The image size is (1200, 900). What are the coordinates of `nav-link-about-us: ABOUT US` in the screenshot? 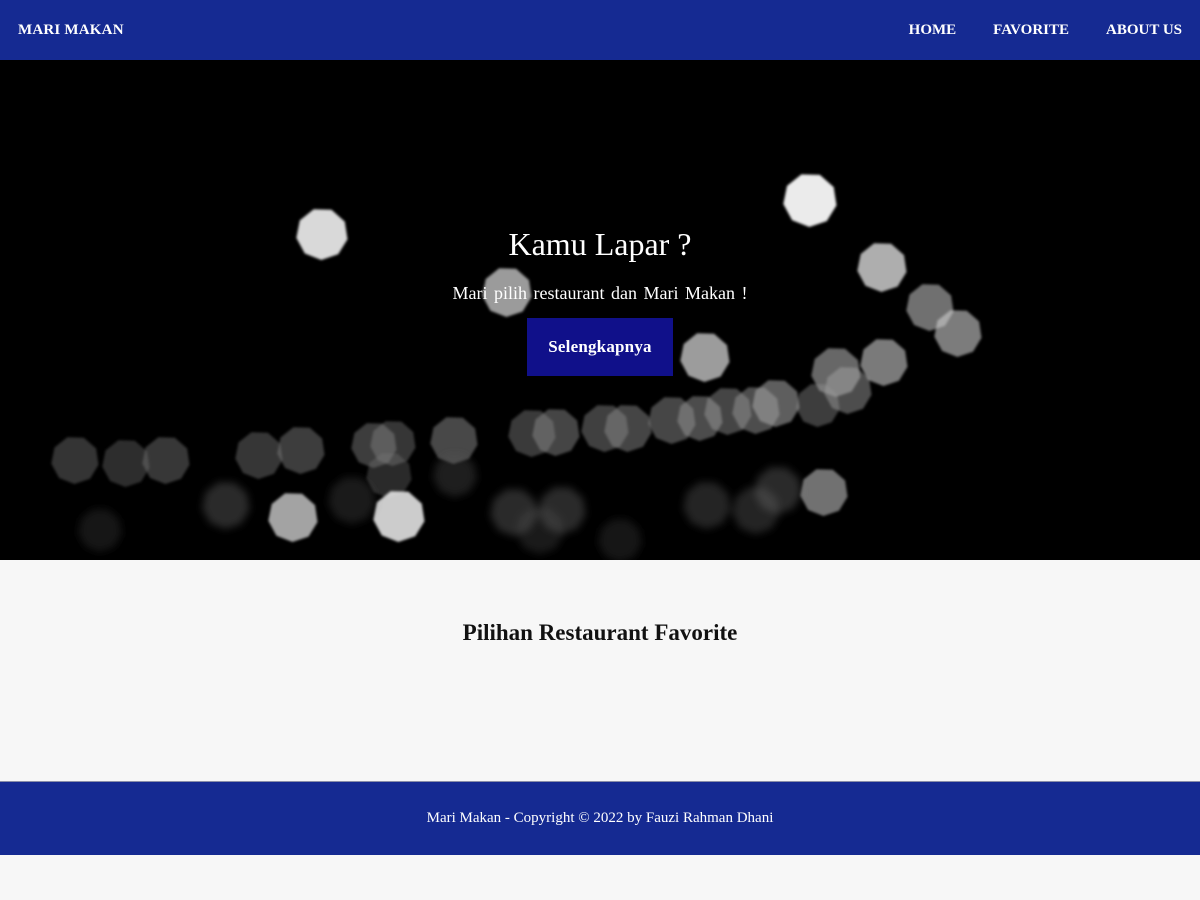 It's located at (1144, 30).